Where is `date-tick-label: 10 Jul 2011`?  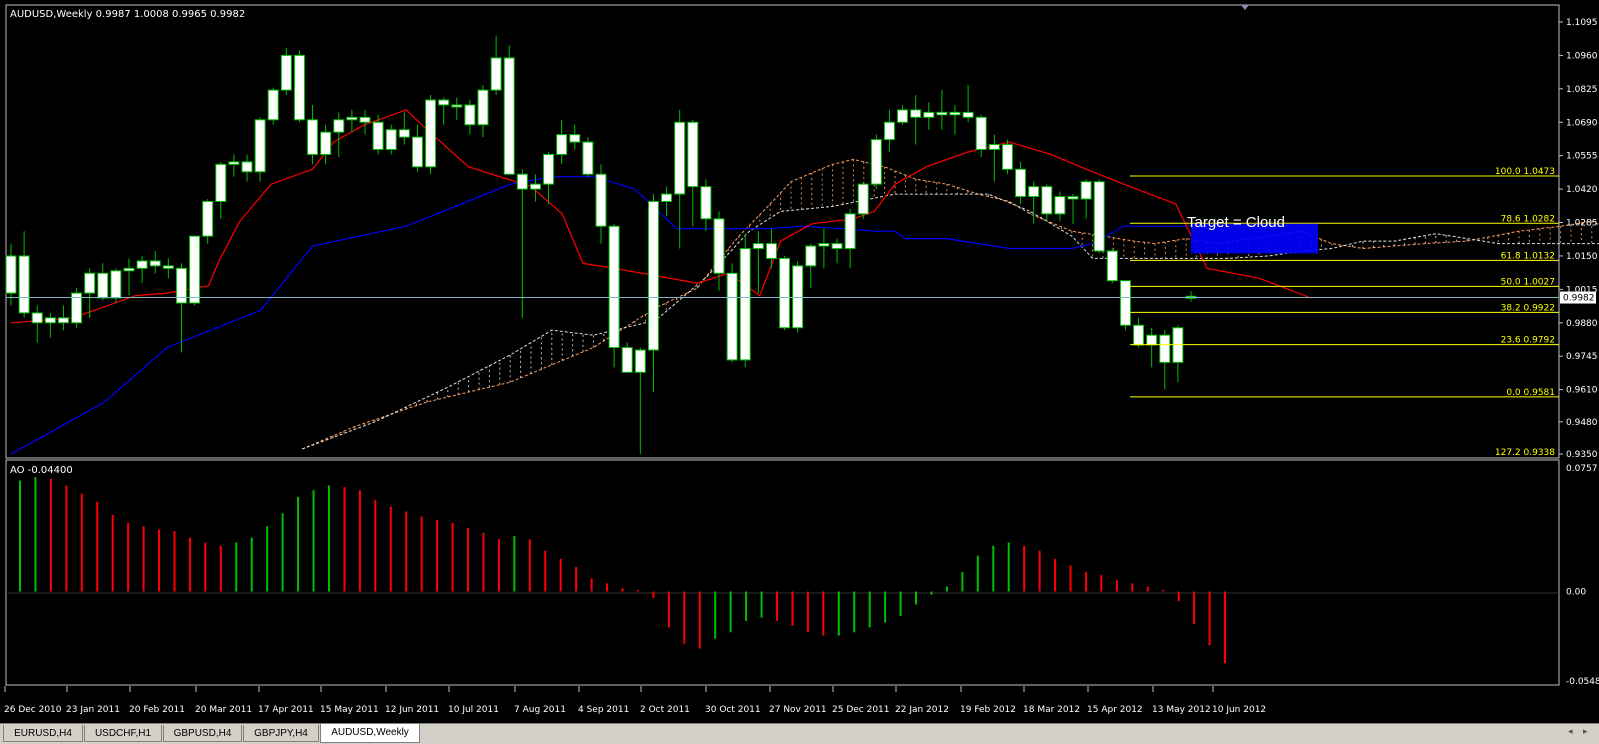 date-tick-label: 10 Jul 2011 is located at coordinates (473, 710).